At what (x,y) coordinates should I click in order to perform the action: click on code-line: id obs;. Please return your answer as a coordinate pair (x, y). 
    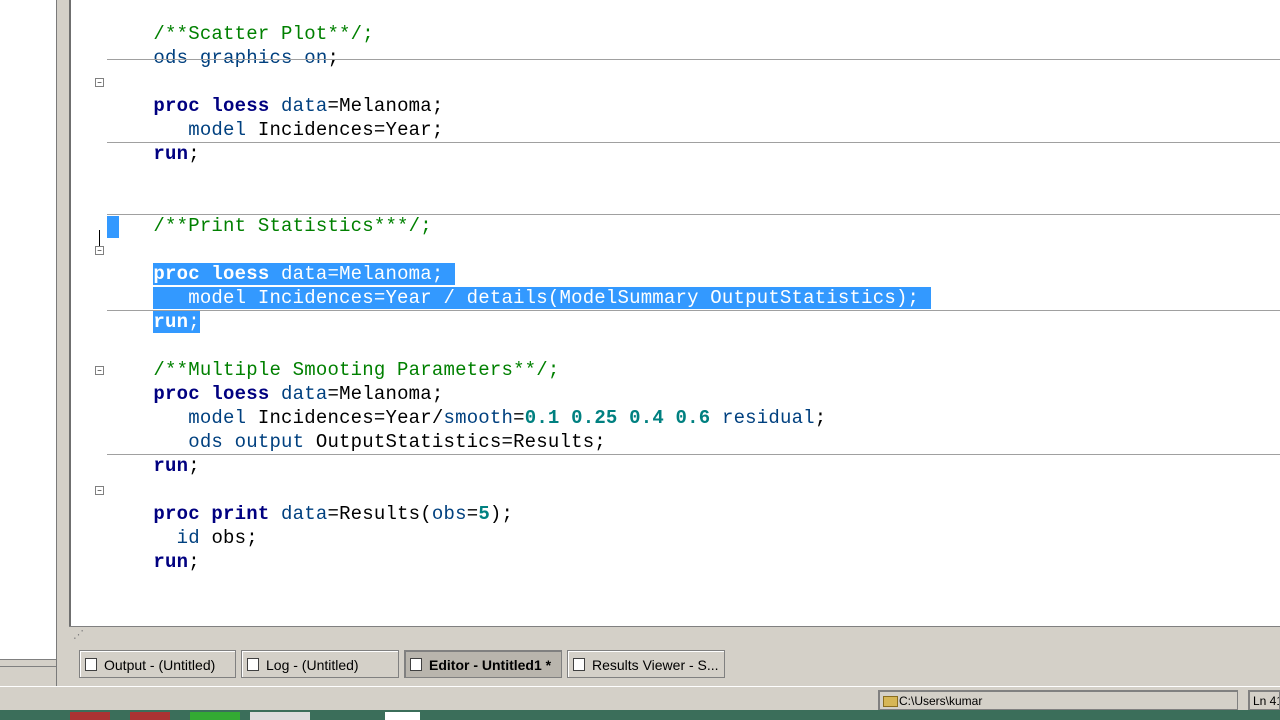
    Looking at the image, I should click on (182, 525).